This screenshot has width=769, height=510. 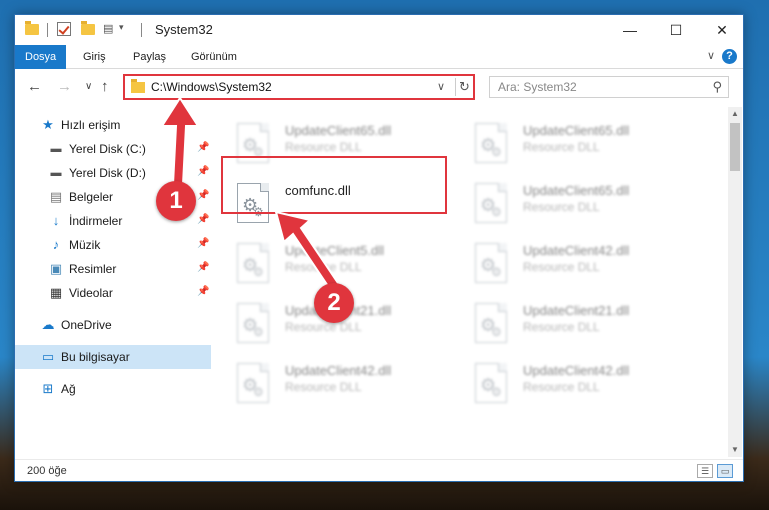 What do you see at coordinates (735, 450) in the screenshot?
I see `scroll-down-icon: ▼` at bounding box center [735, 450].